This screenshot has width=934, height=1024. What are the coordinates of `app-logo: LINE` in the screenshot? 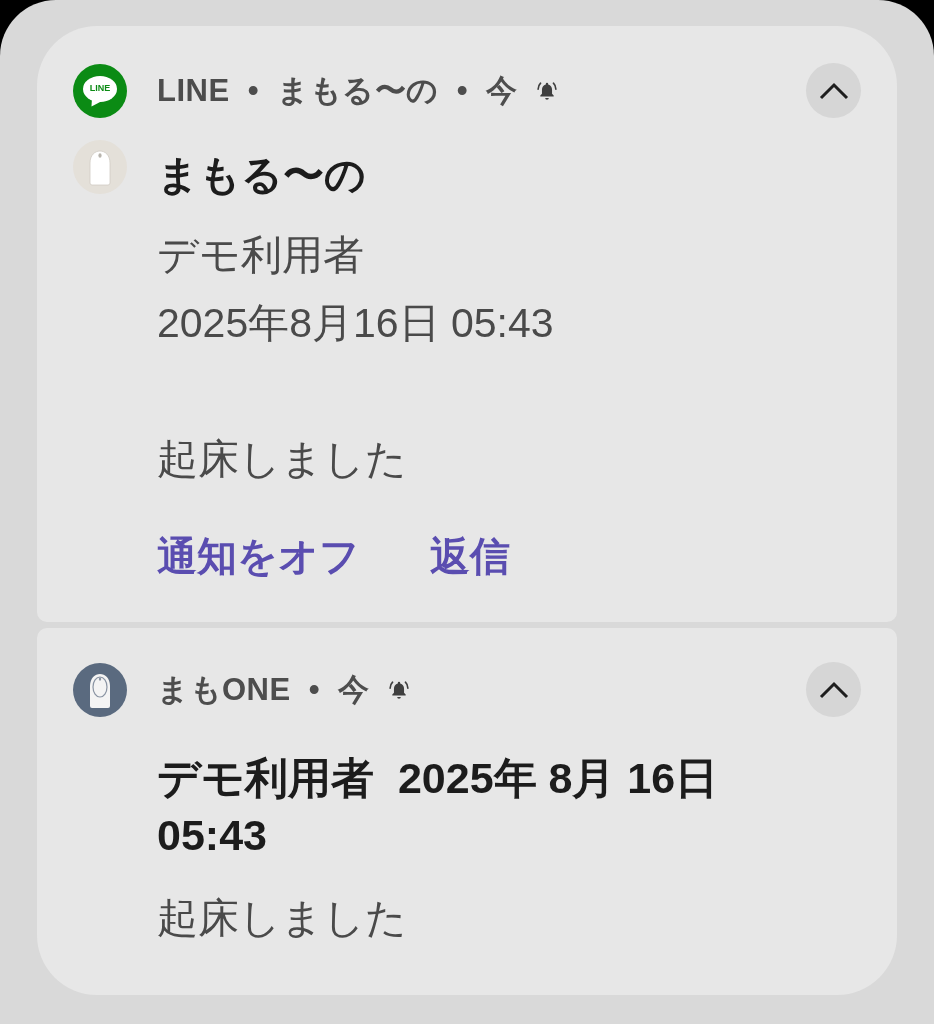 It's located at (100, 90).